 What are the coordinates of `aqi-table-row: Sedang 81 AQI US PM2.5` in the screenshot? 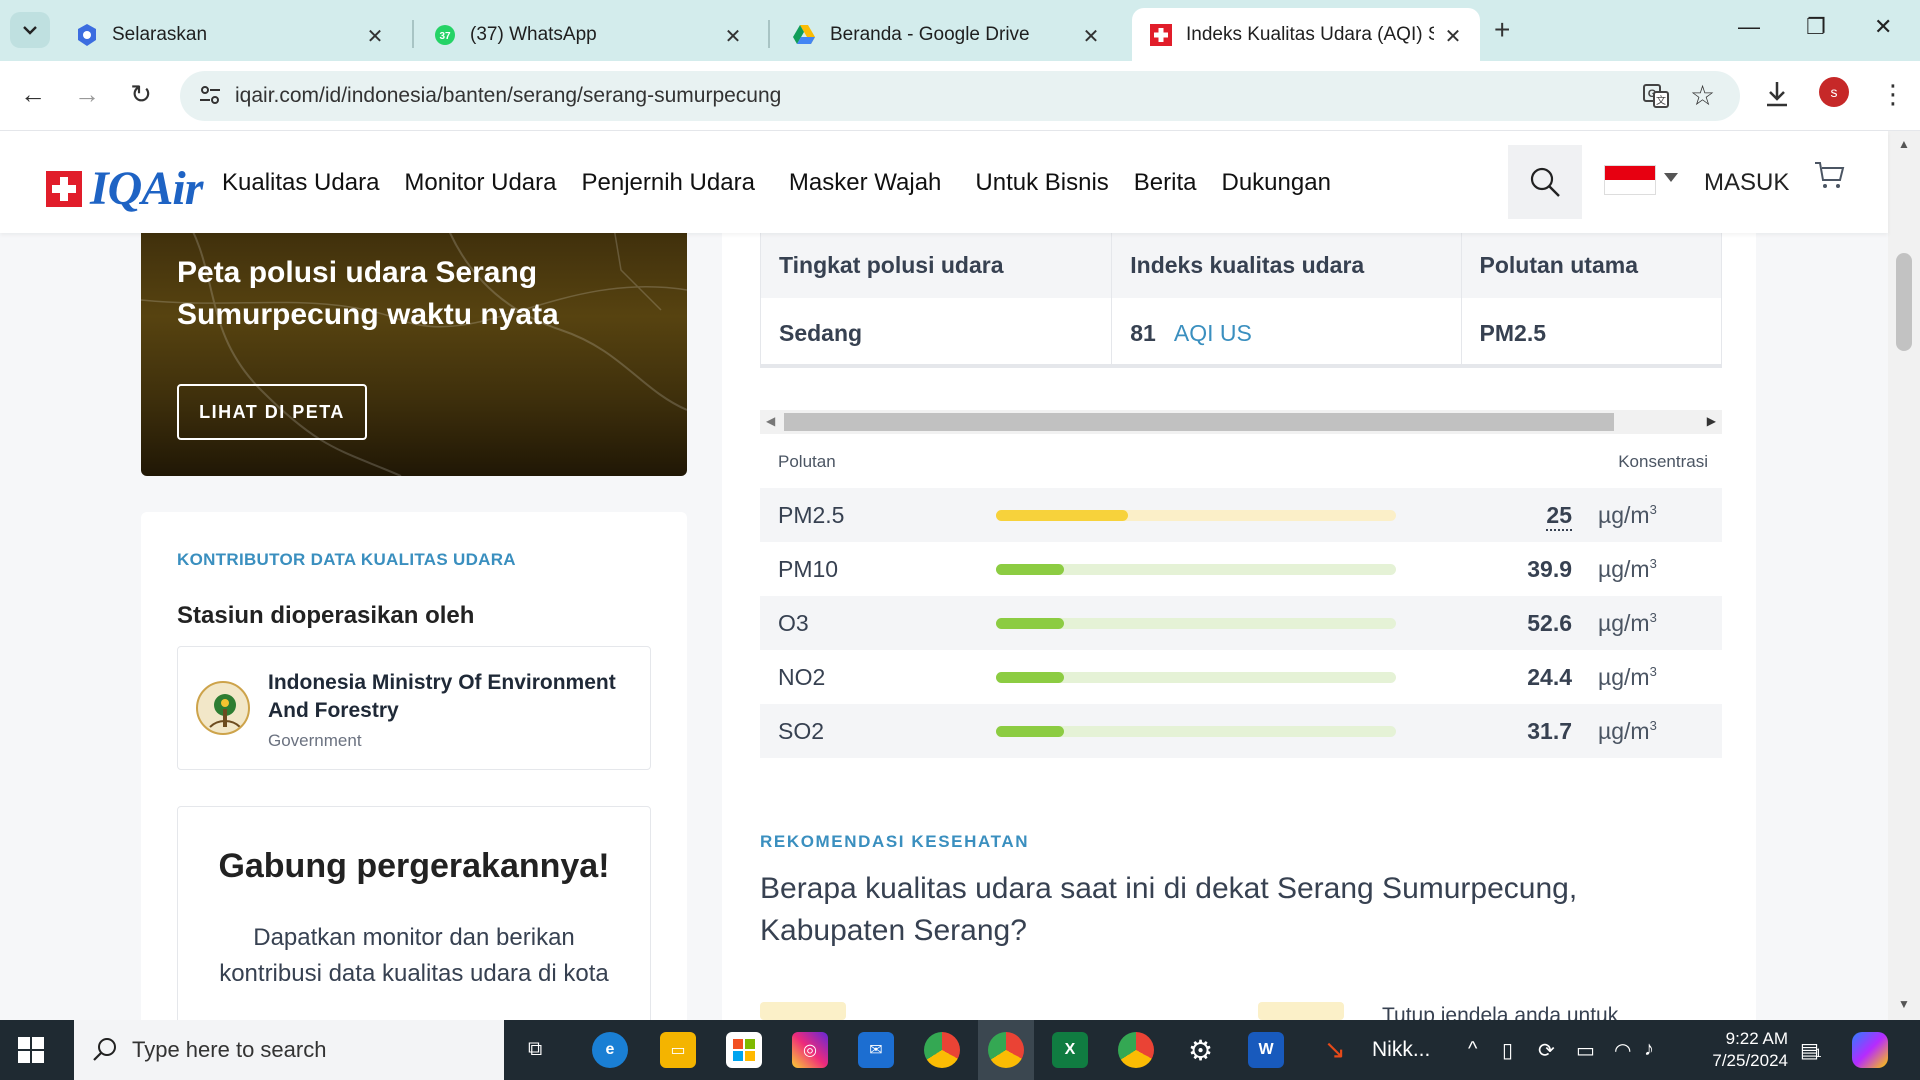 It's located at (1241, 333).